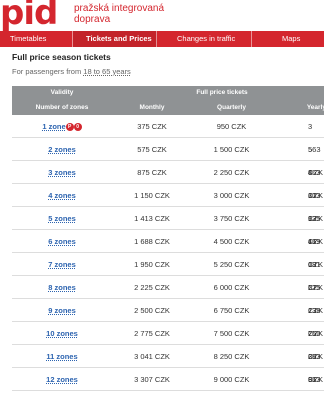  I want to click on zone-link: 8 zones, so click(62, 287).